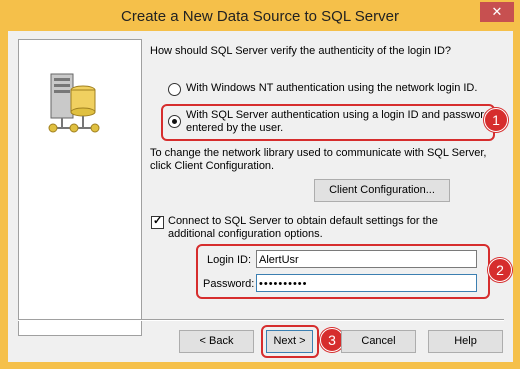 The height and width of the screenshot is (369, 520). Describe the element at coordinates (366, 283) in the screenshot. I see `password-input: ••••••••••` at that location.